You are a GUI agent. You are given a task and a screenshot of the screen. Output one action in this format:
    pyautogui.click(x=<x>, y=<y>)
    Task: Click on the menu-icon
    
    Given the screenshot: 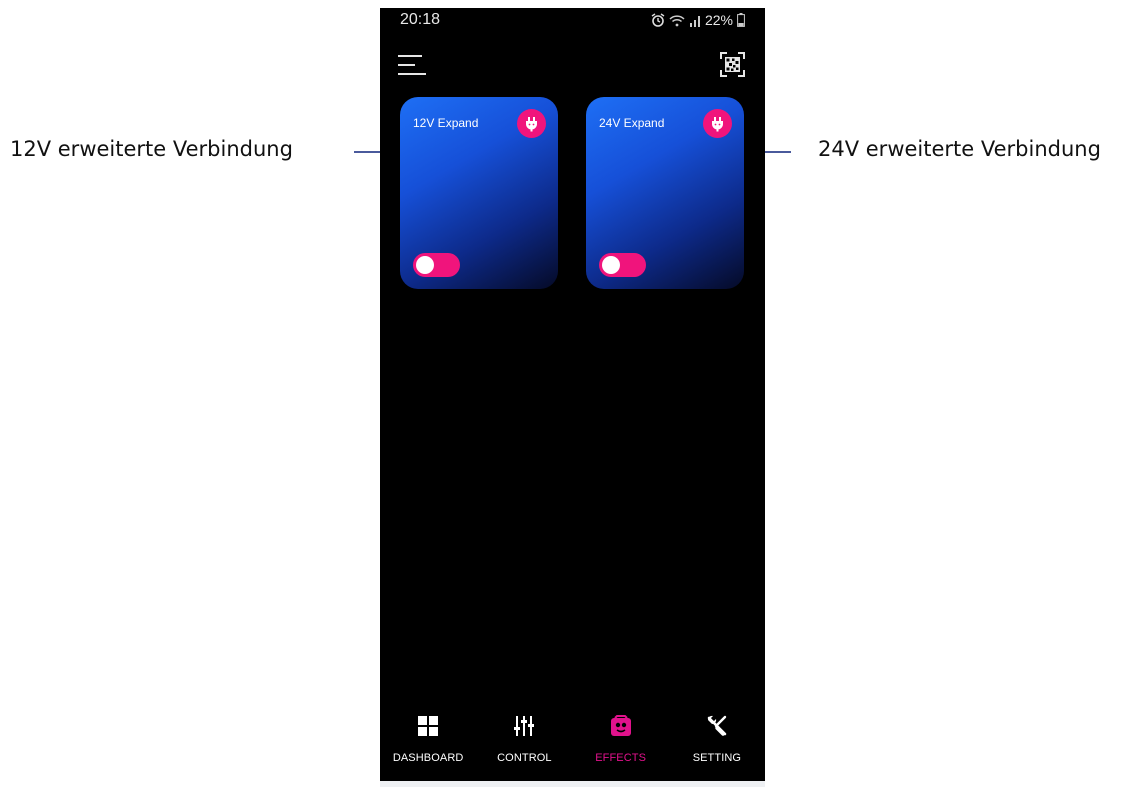 What is the action you would take?
    pyautogui.click(x=412, y=65)
    